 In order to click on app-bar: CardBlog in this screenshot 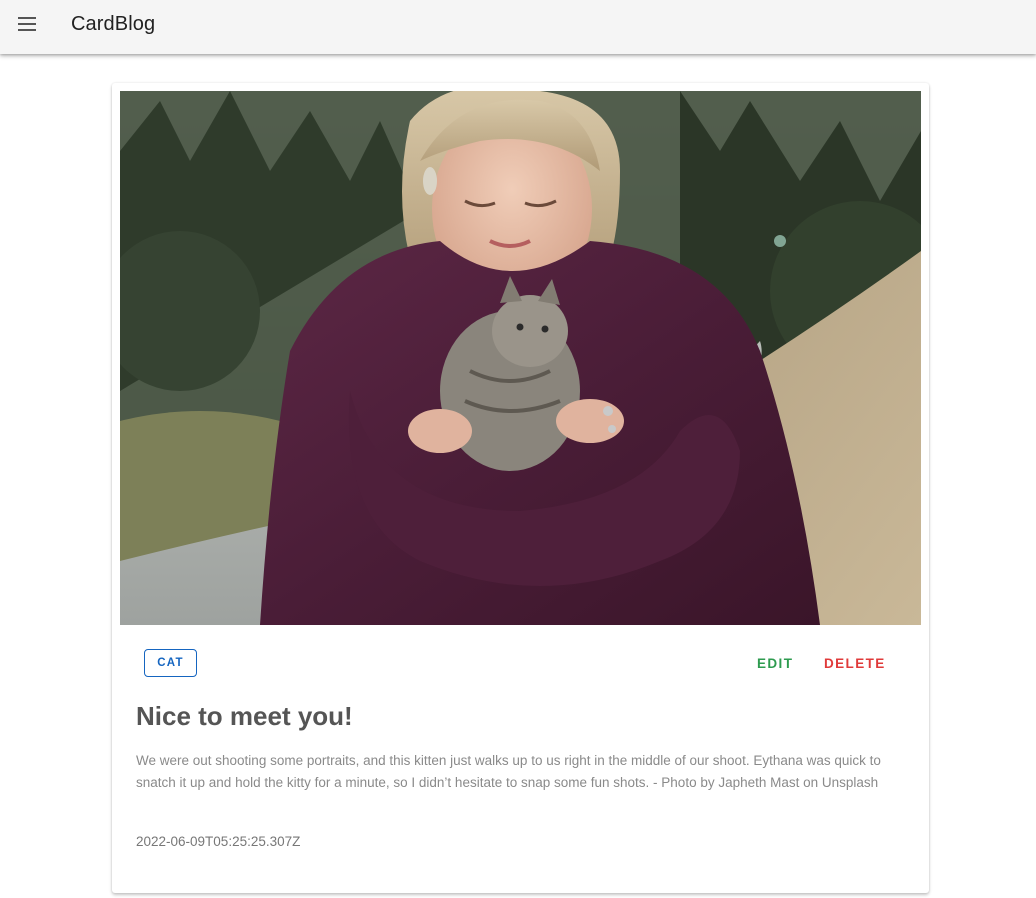, I will do `click(518, 27)`.